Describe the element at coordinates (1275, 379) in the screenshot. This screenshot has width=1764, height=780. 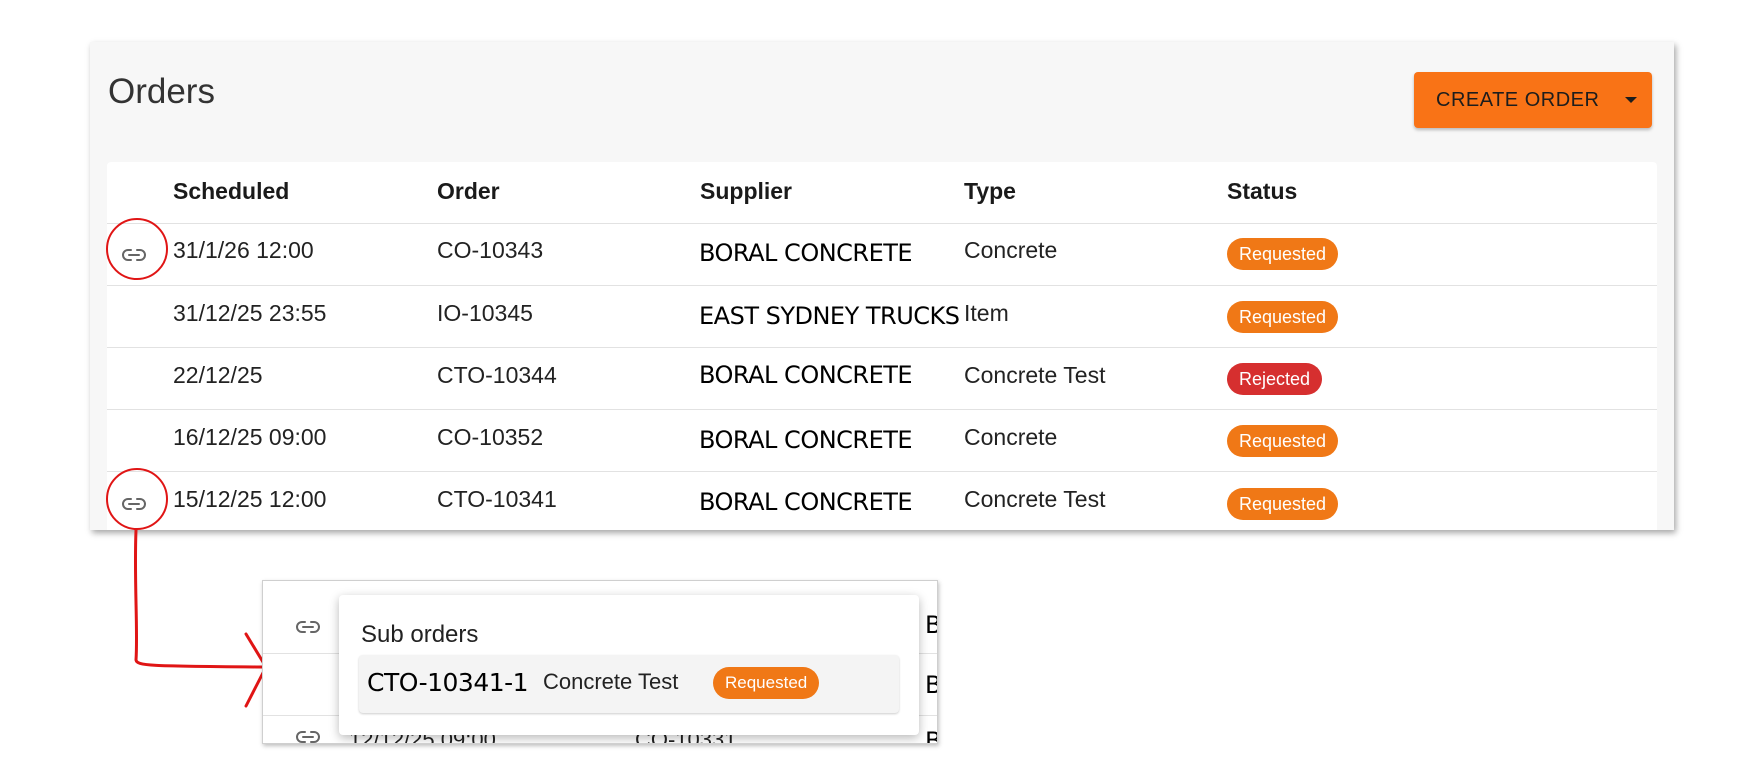
I see `status-badge: Rejected` at that location.